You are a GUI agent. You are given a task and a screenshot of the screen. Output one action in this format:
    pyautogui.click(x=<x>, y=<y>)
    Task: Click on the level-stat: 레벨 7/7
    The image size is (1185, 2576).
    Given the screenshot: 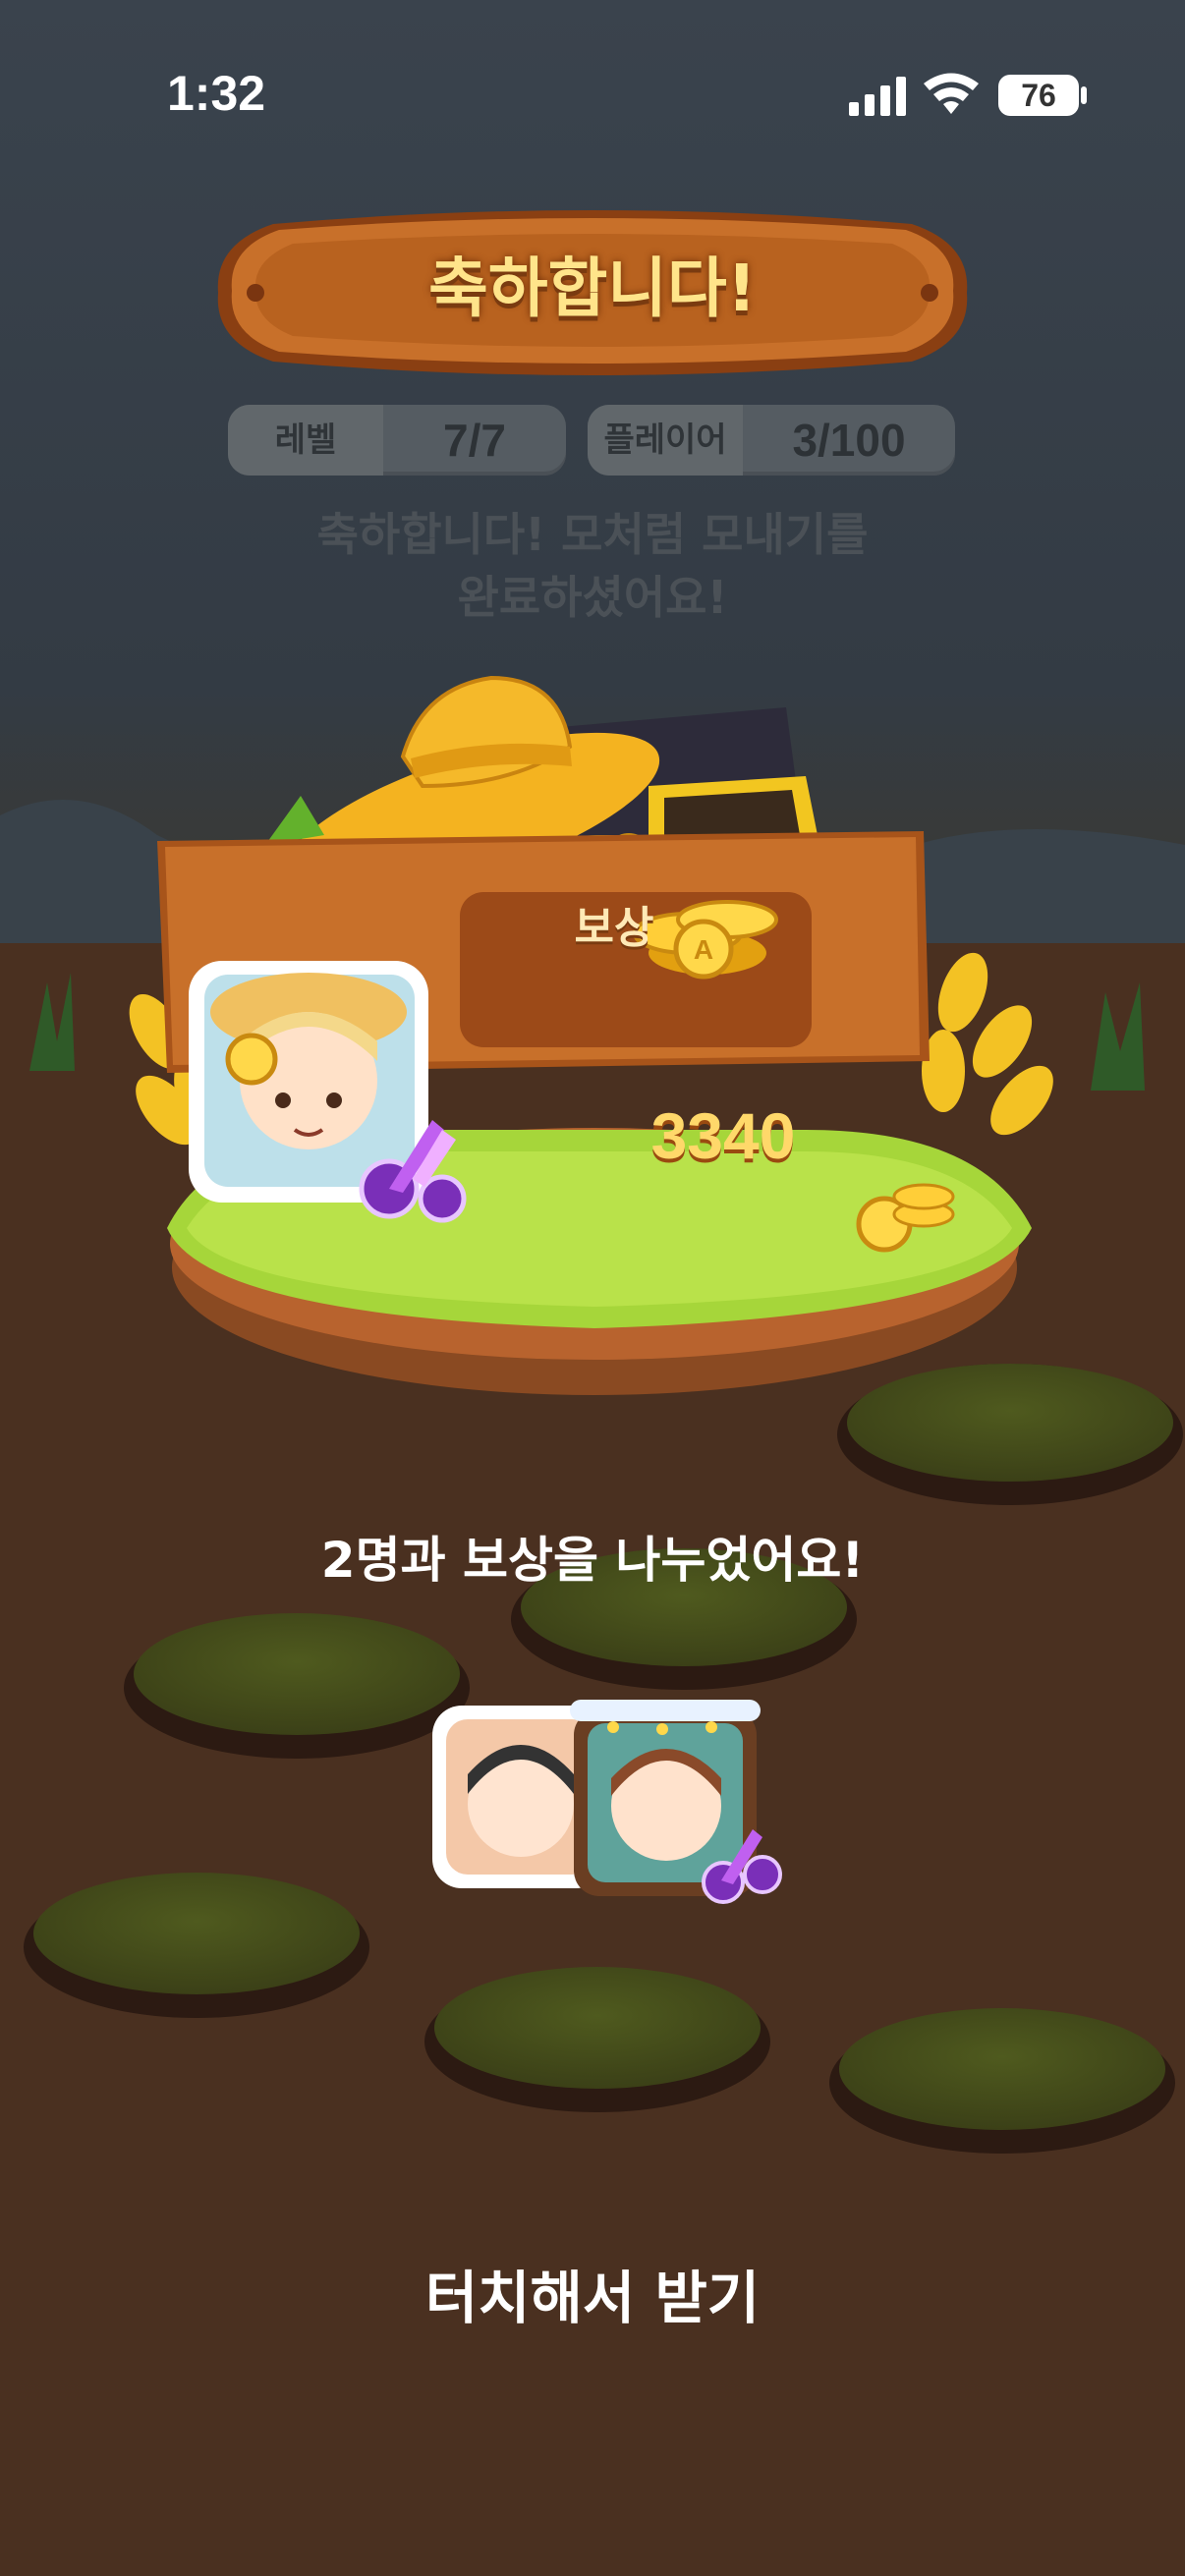 What is the action you would take?
    pyautogui.click(x=397, y=440)
    